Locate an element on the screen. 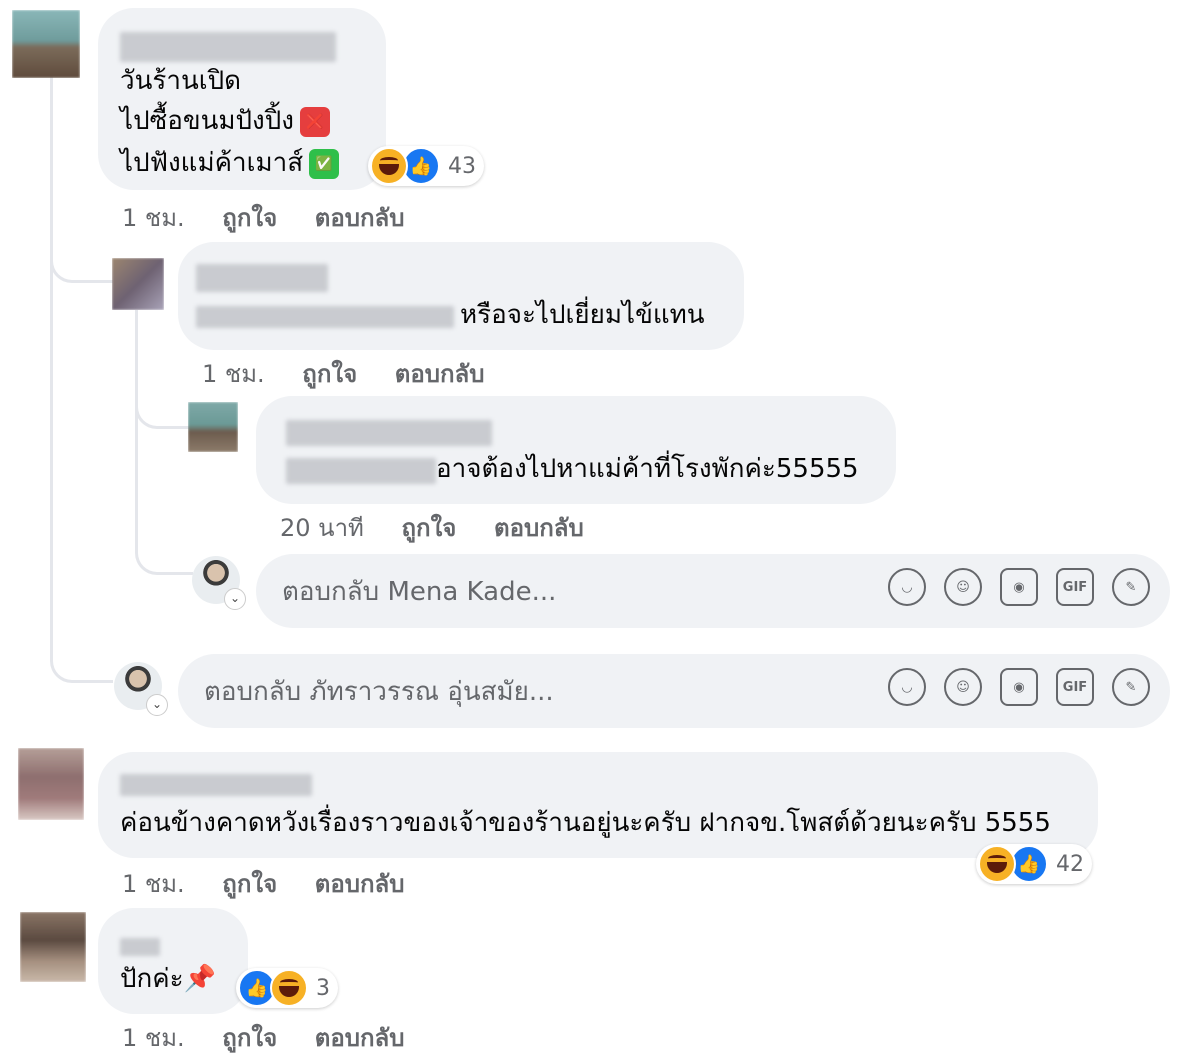  reaction-summary: 👍 42 is located at coordinates (1034, 864).